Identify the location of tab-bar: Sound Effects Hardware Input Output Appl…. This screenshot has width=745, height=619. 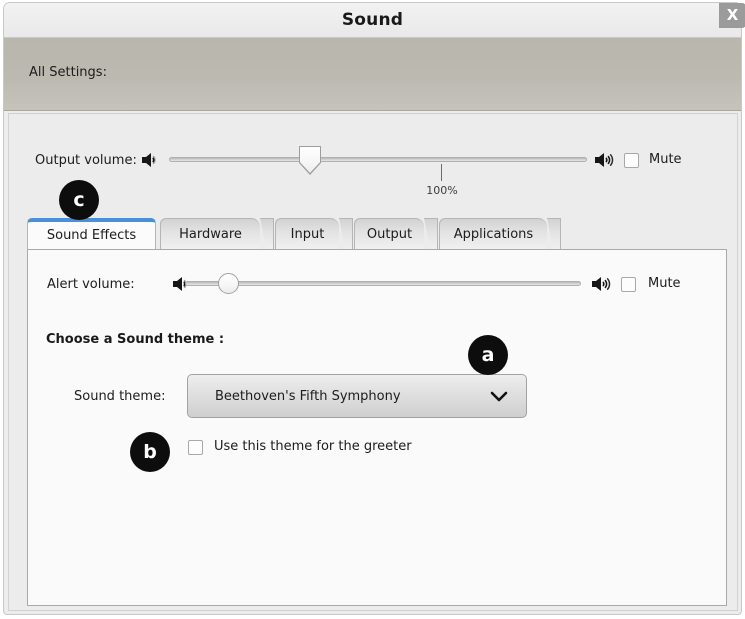
(377, 234).